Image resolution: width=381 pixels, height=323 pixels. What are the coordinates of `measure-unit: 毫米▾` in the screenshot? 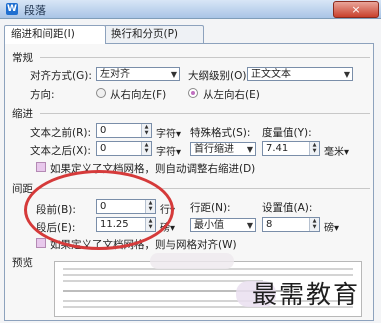 It's located at (336, 150).